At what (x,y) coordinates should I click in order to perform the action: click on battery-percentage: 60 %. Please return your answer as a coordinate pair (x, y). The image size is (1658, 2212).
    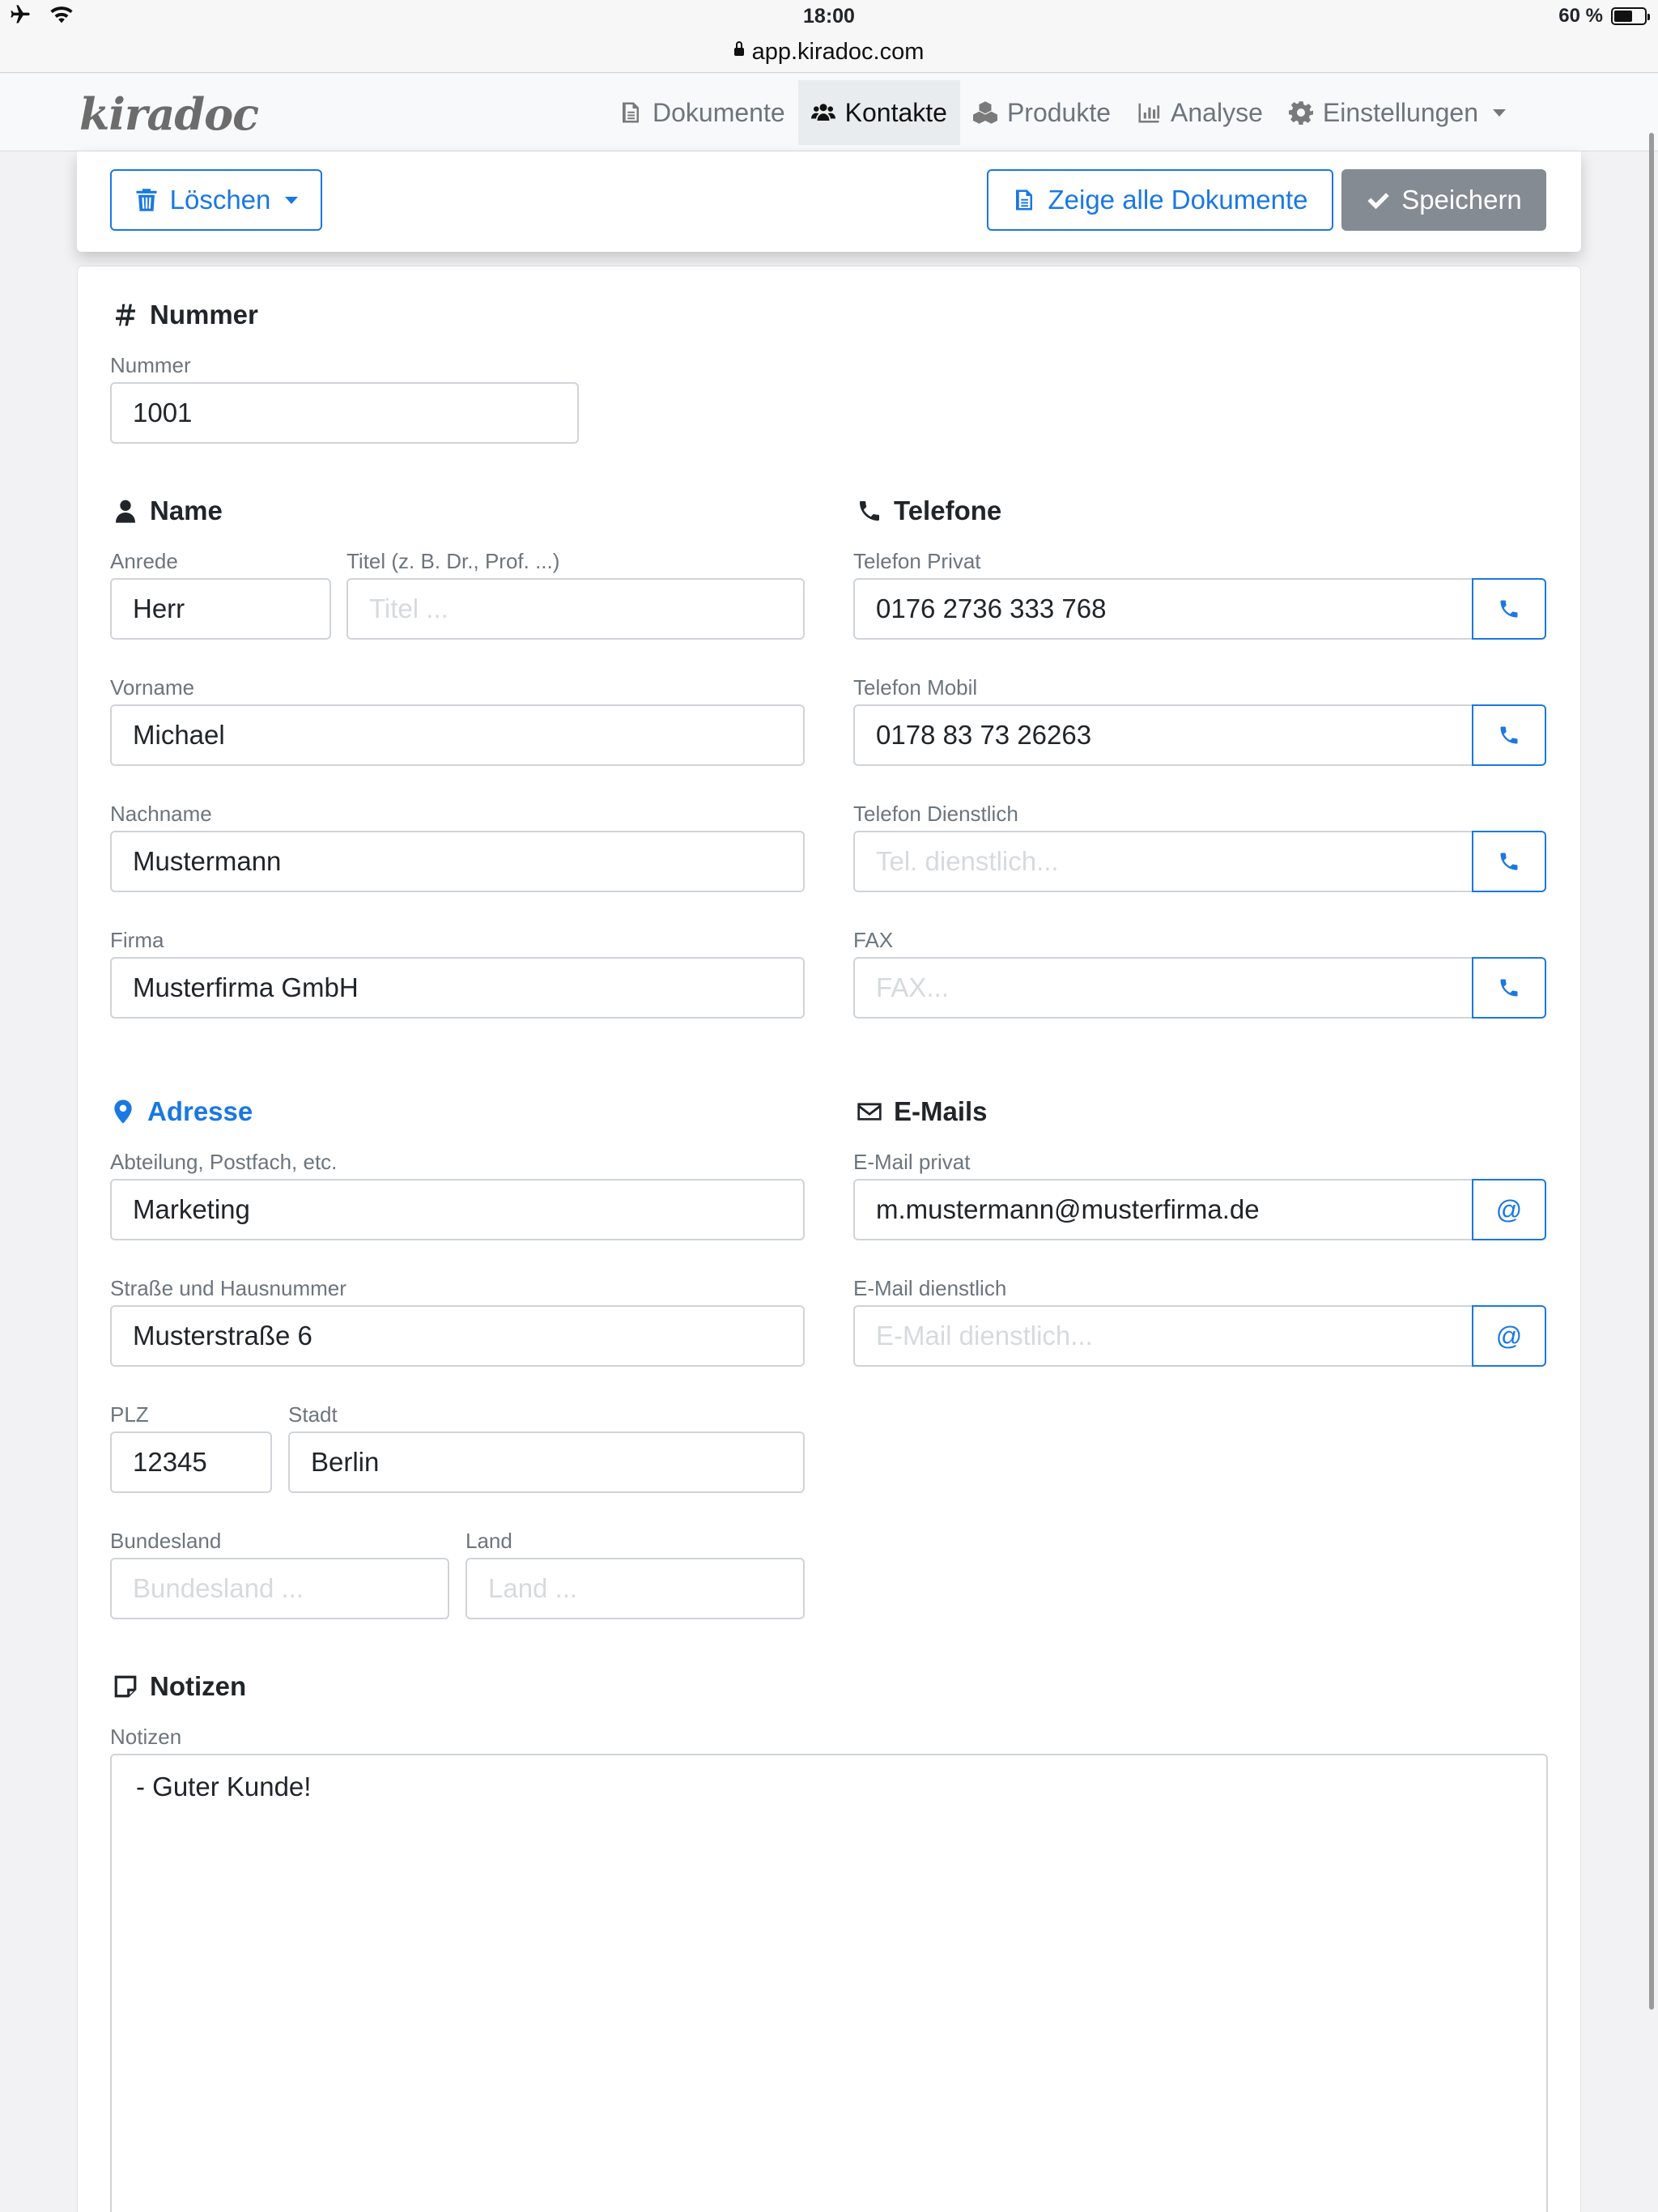
    Looking at the image, I should click on (1580, 16).